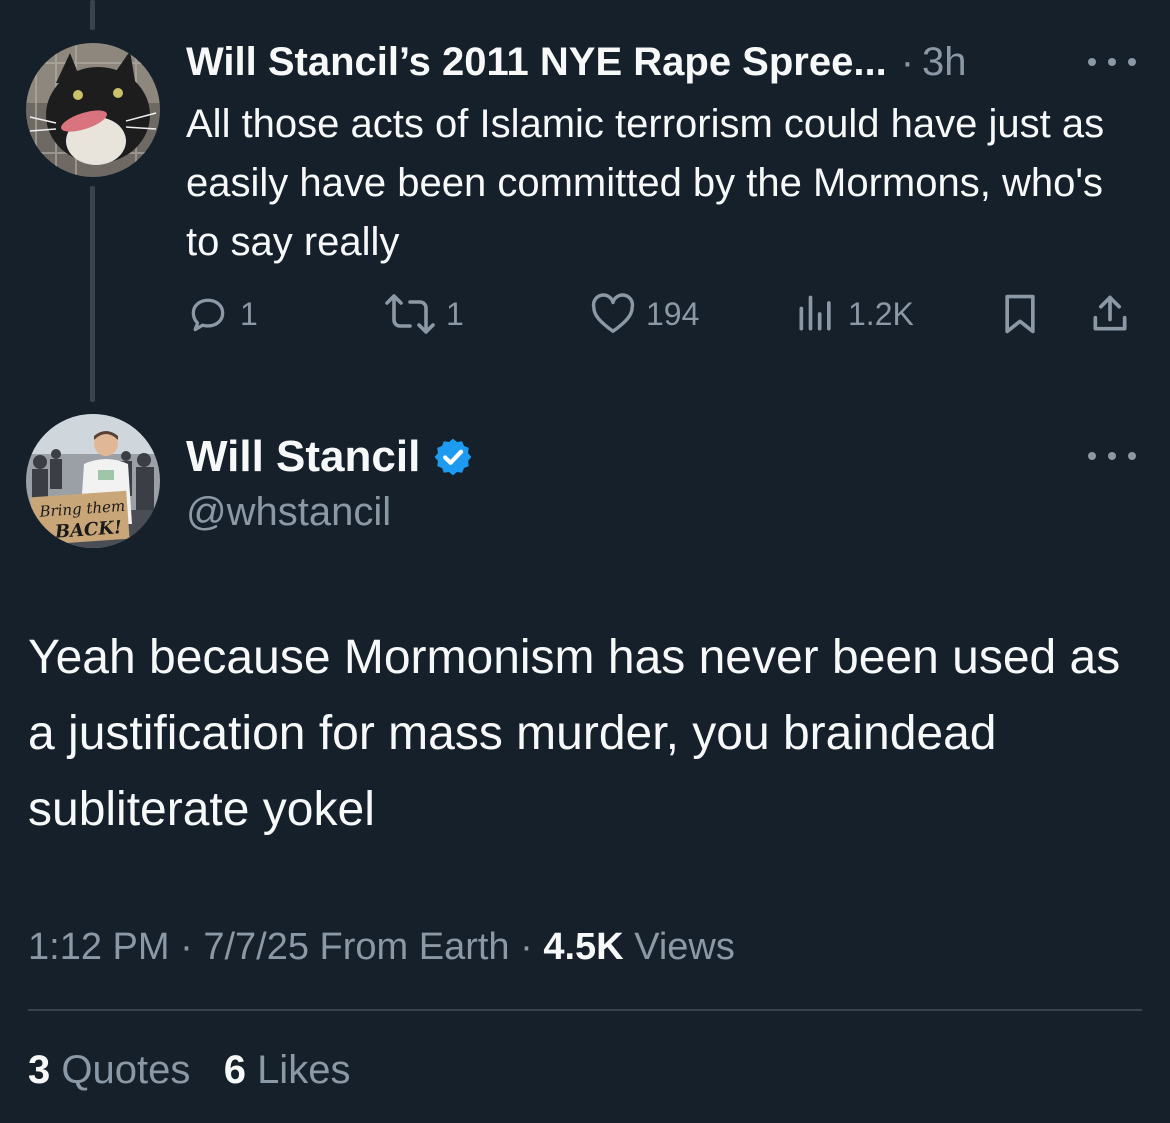  Describe the element at coordinates (815, 313) in the screenshot. I see `views-icon` at that location.